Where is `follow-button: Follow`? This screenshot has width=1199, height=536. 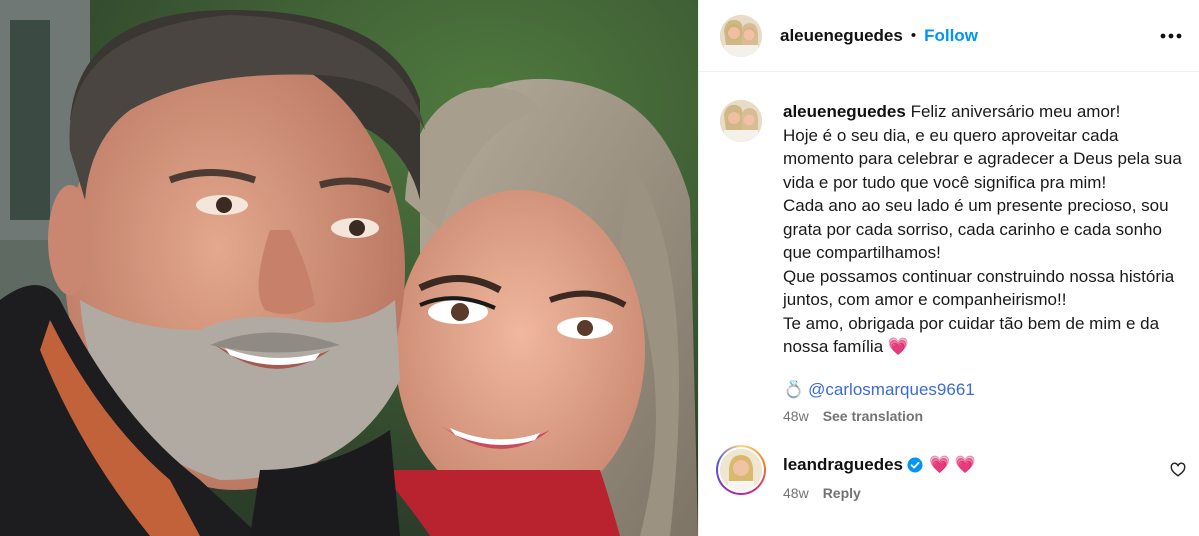 follow-button: Follow is located at coordinates (951, 36).